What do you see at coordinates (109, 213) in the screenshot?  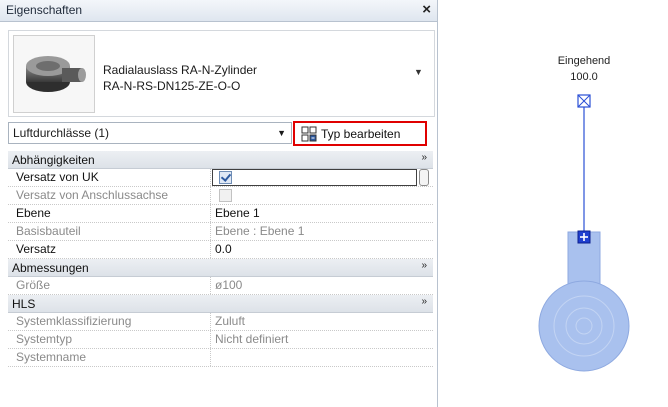 I see `property-name: Ebene` at bounding box center [109, 213].